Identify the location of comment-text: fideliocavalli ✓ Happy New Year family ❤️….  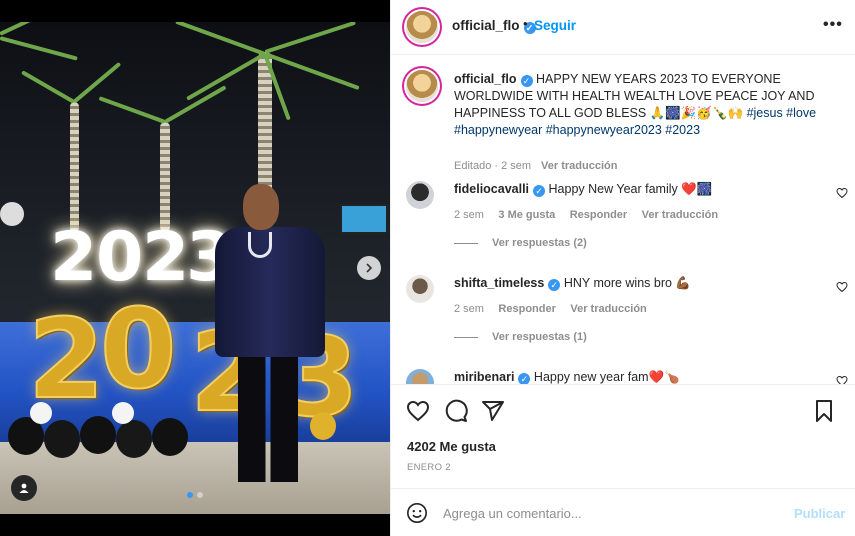
(634, 189).